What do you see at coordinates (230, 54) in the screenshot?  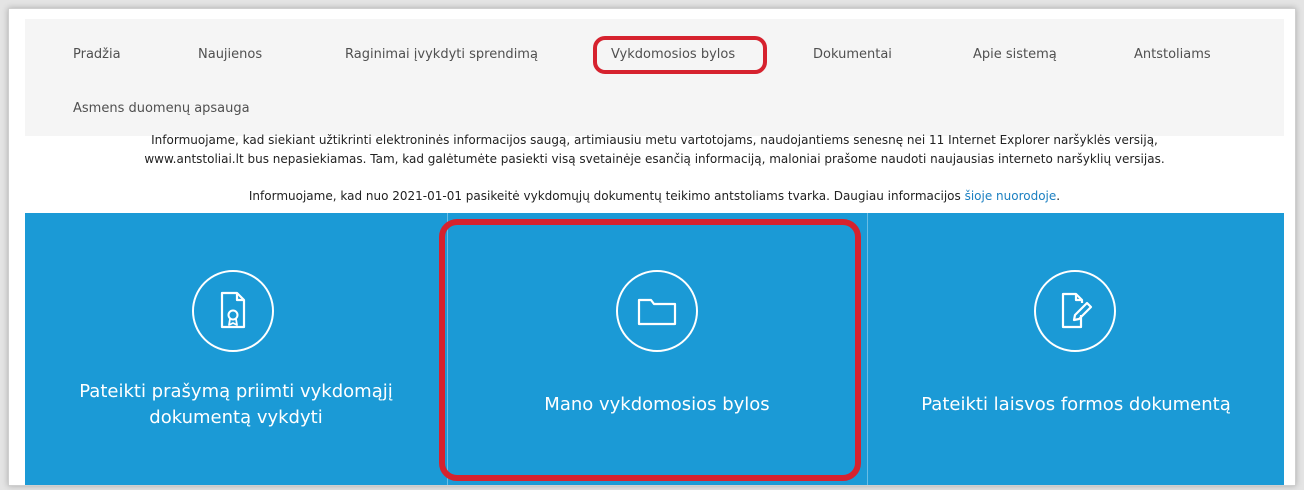 I see `nav-item-naujienos: Naujienos` at bounding box center [230, 54].